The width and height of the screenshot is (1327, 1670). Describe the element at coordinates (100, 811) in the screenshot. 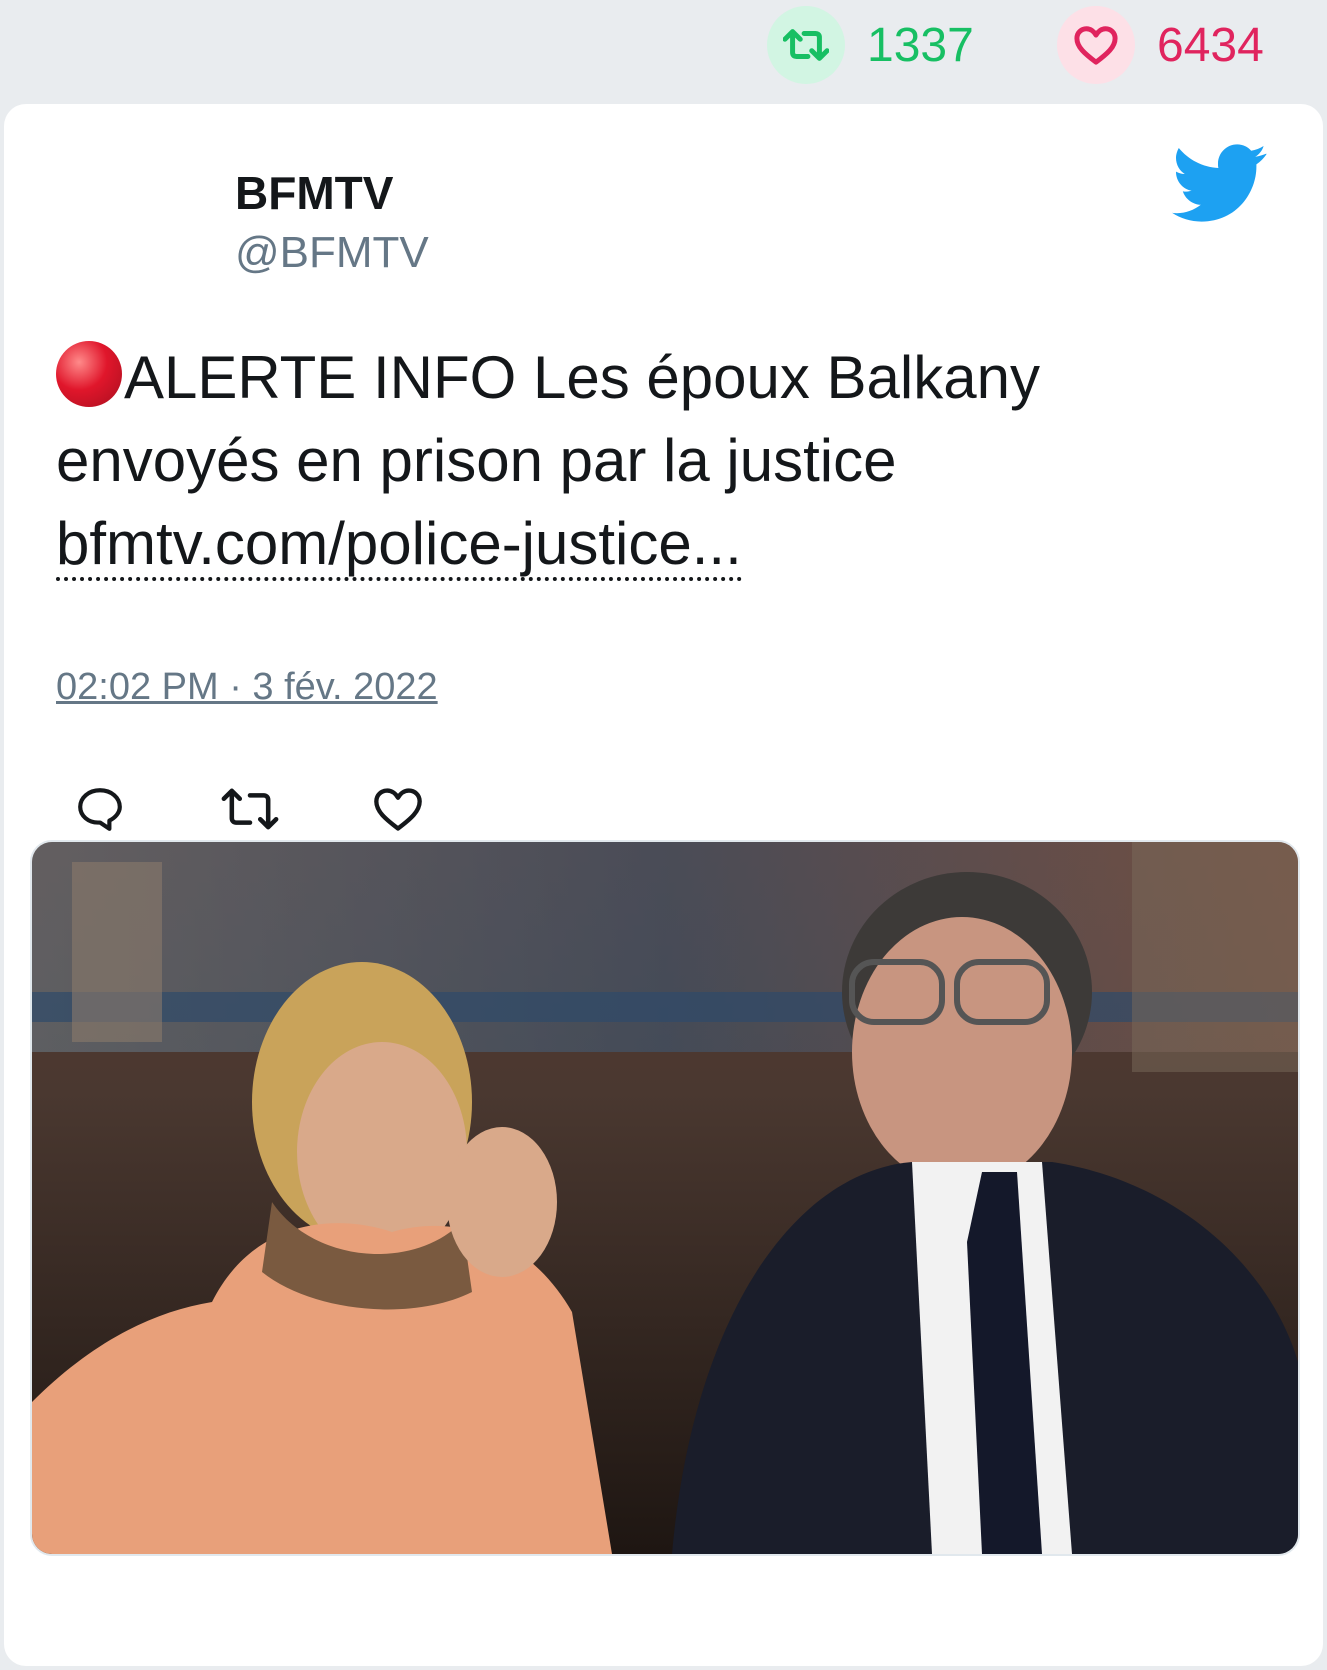

I see `reply-icon` at that location.